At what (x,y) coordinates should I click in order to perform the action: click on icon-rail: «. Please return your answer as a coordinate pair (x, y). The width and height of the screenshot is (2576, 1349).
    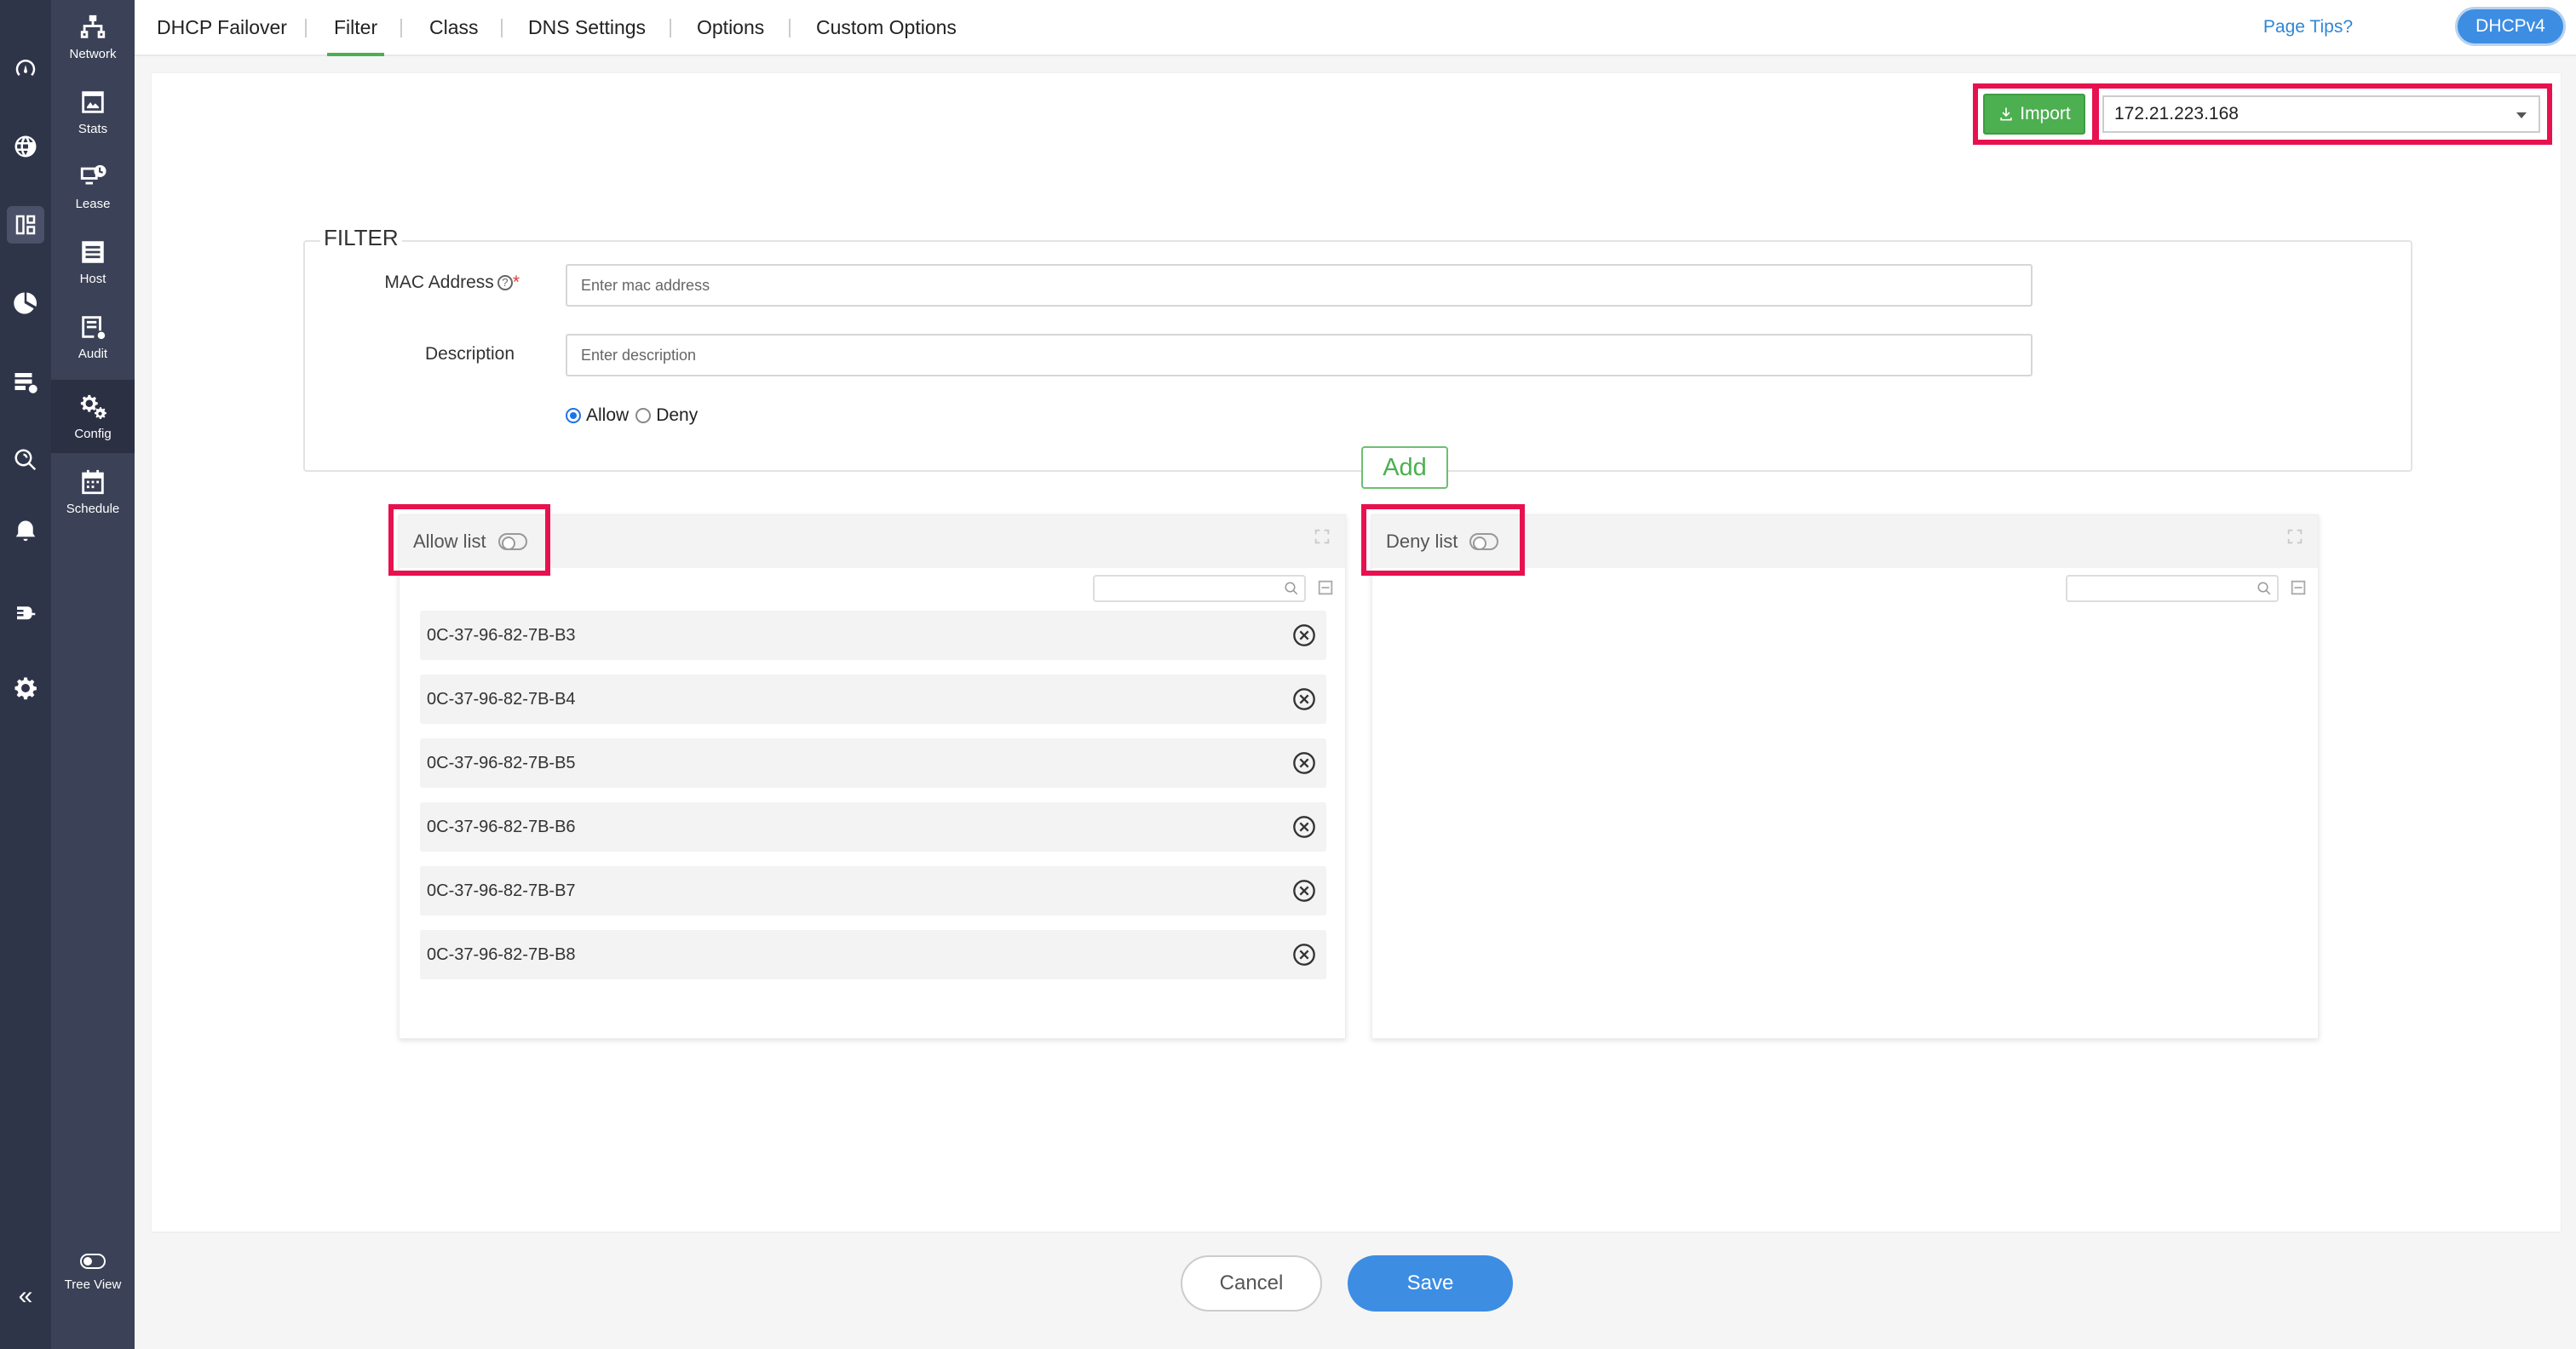
    Looking at the image, I should click on (26, 675).